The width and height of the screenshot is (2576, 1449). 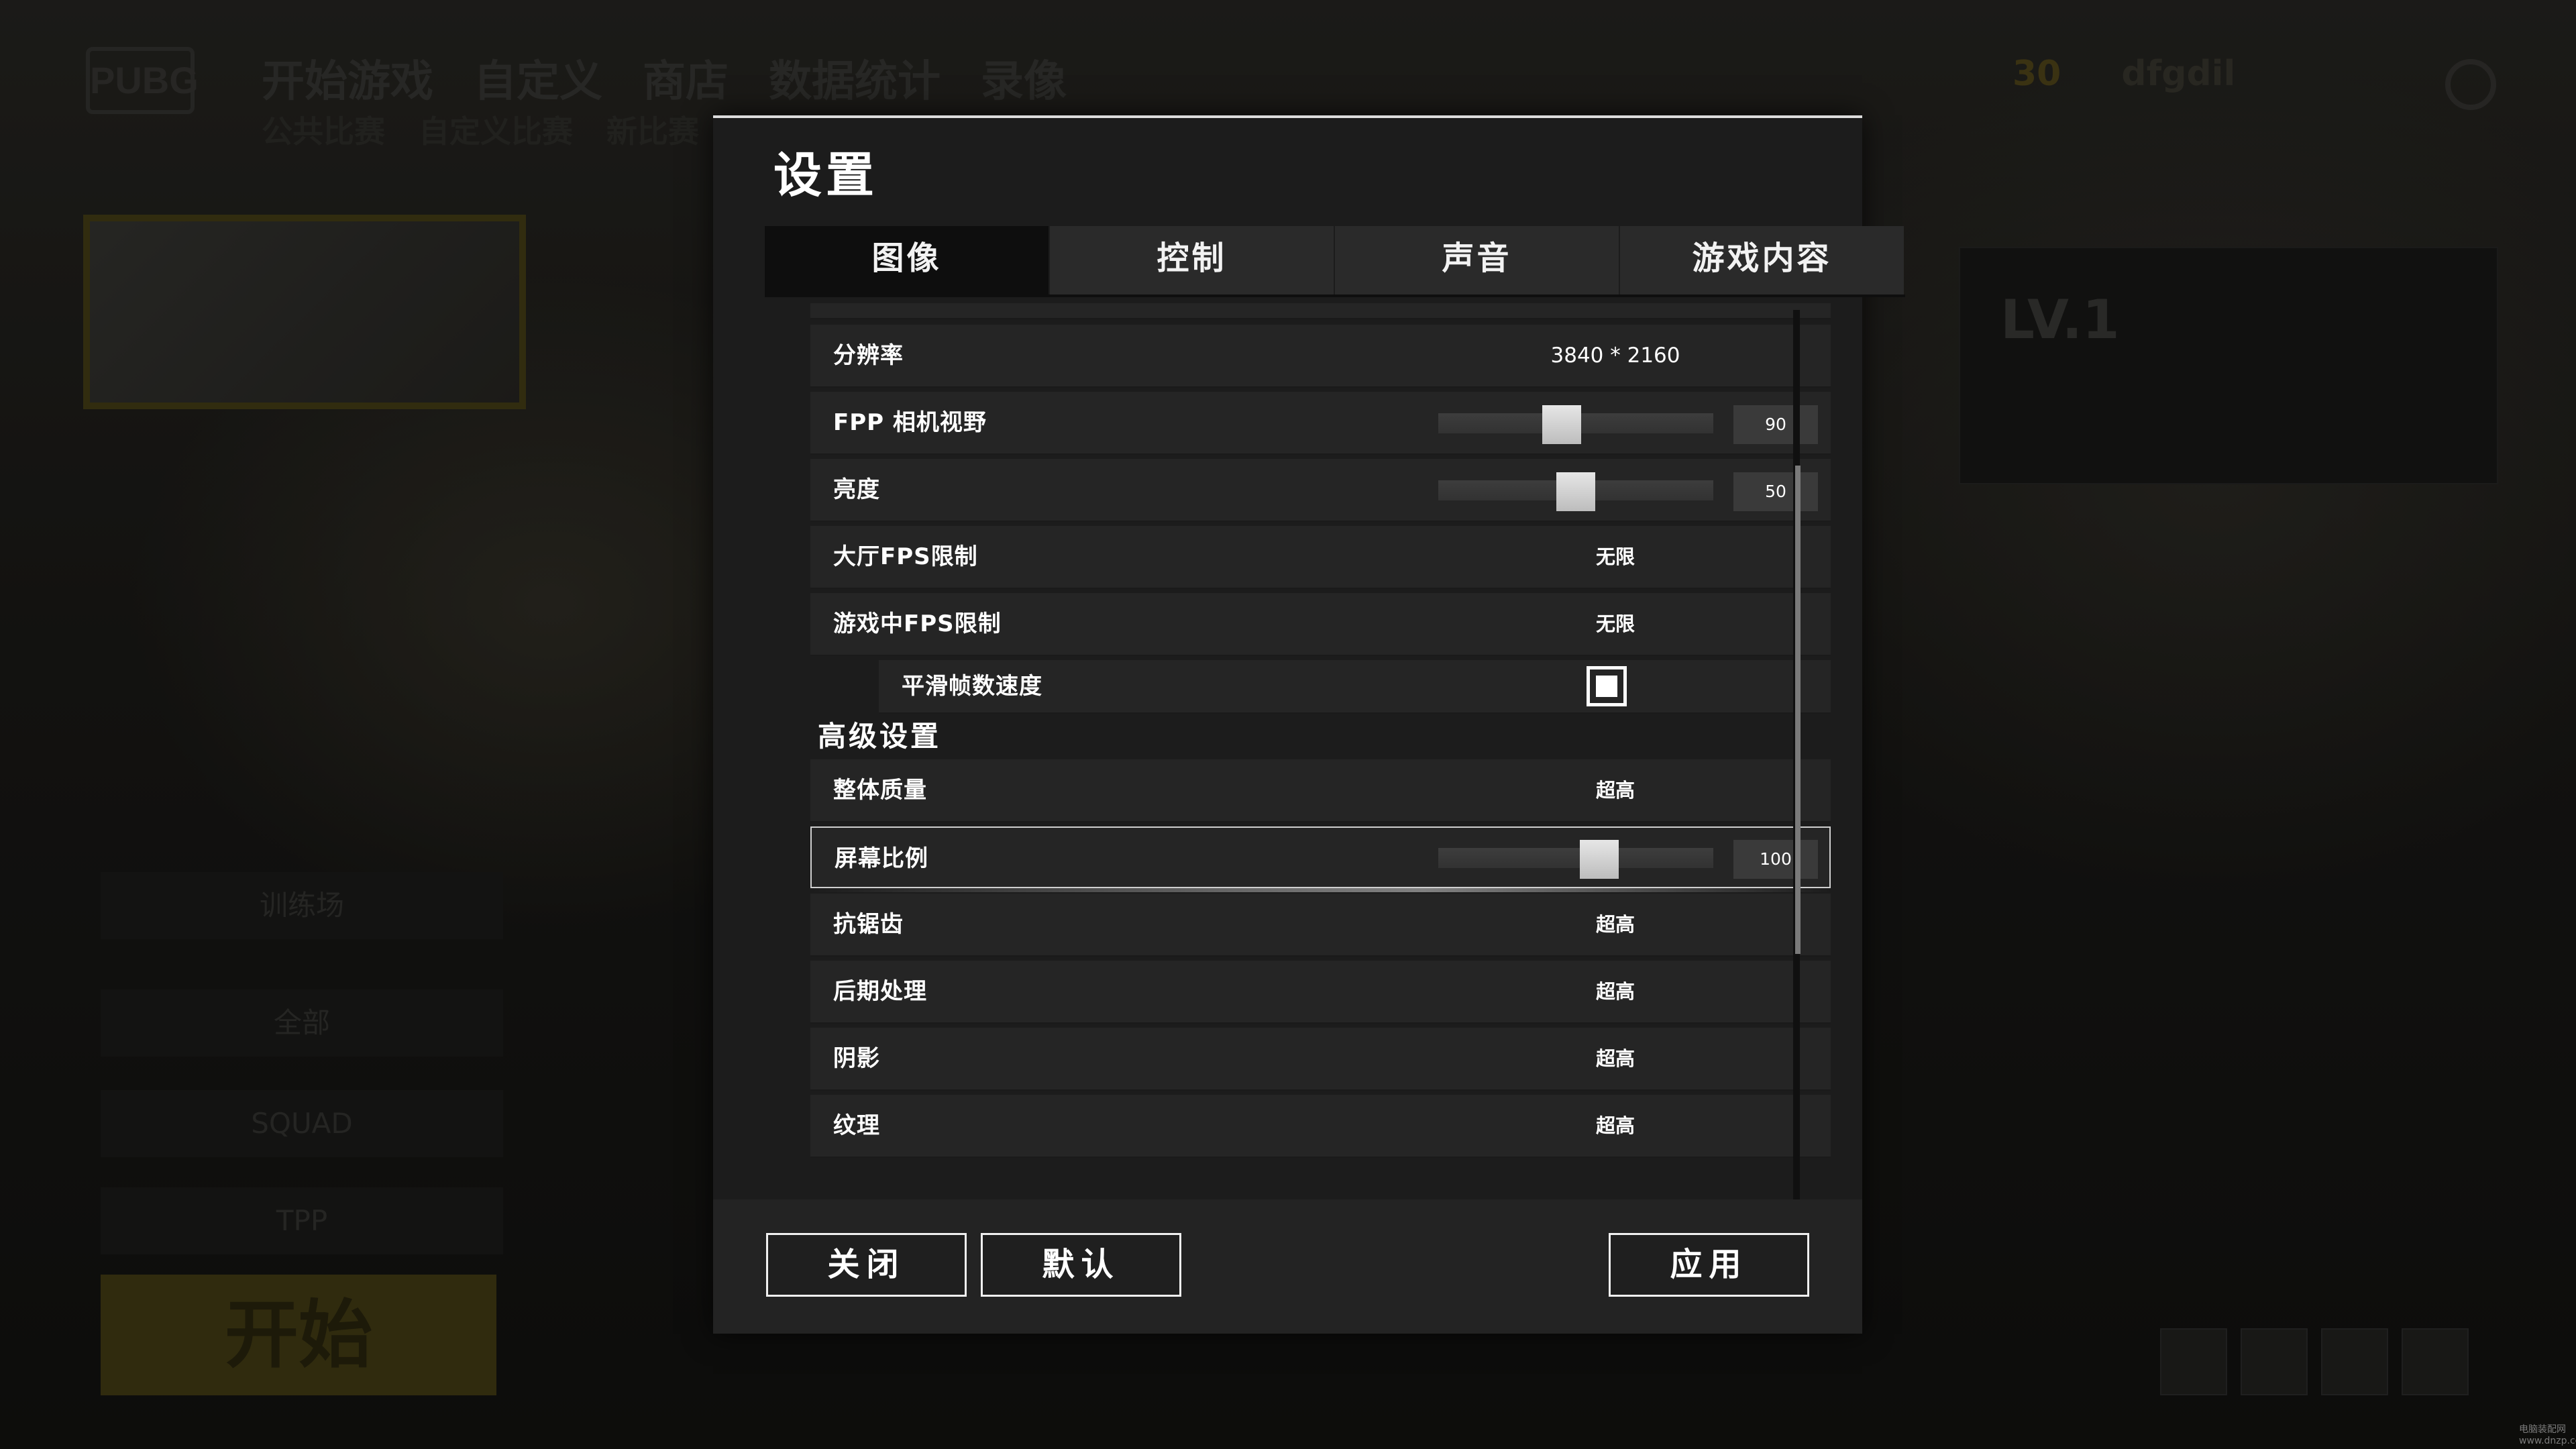 What do you see at coordinates (972, 686) in the screenshot?
I see `setting-label: 平滑帧数速度` at bounding box center [972, 686].